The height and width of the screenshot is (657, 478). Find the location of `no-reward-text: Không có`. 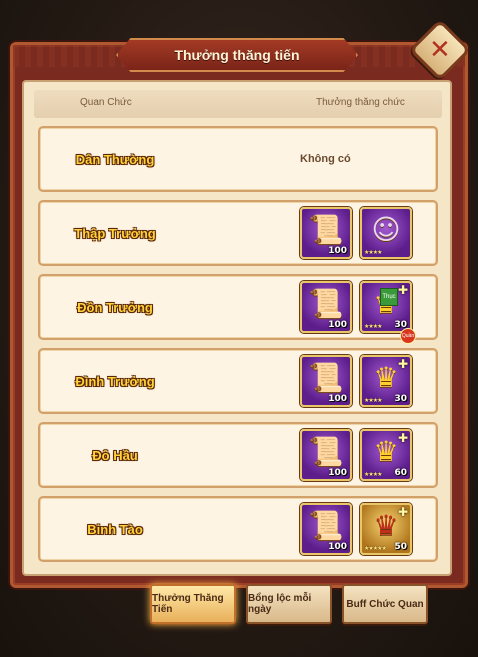

no-reward-text: Không có is located at coordinates (325, 159).